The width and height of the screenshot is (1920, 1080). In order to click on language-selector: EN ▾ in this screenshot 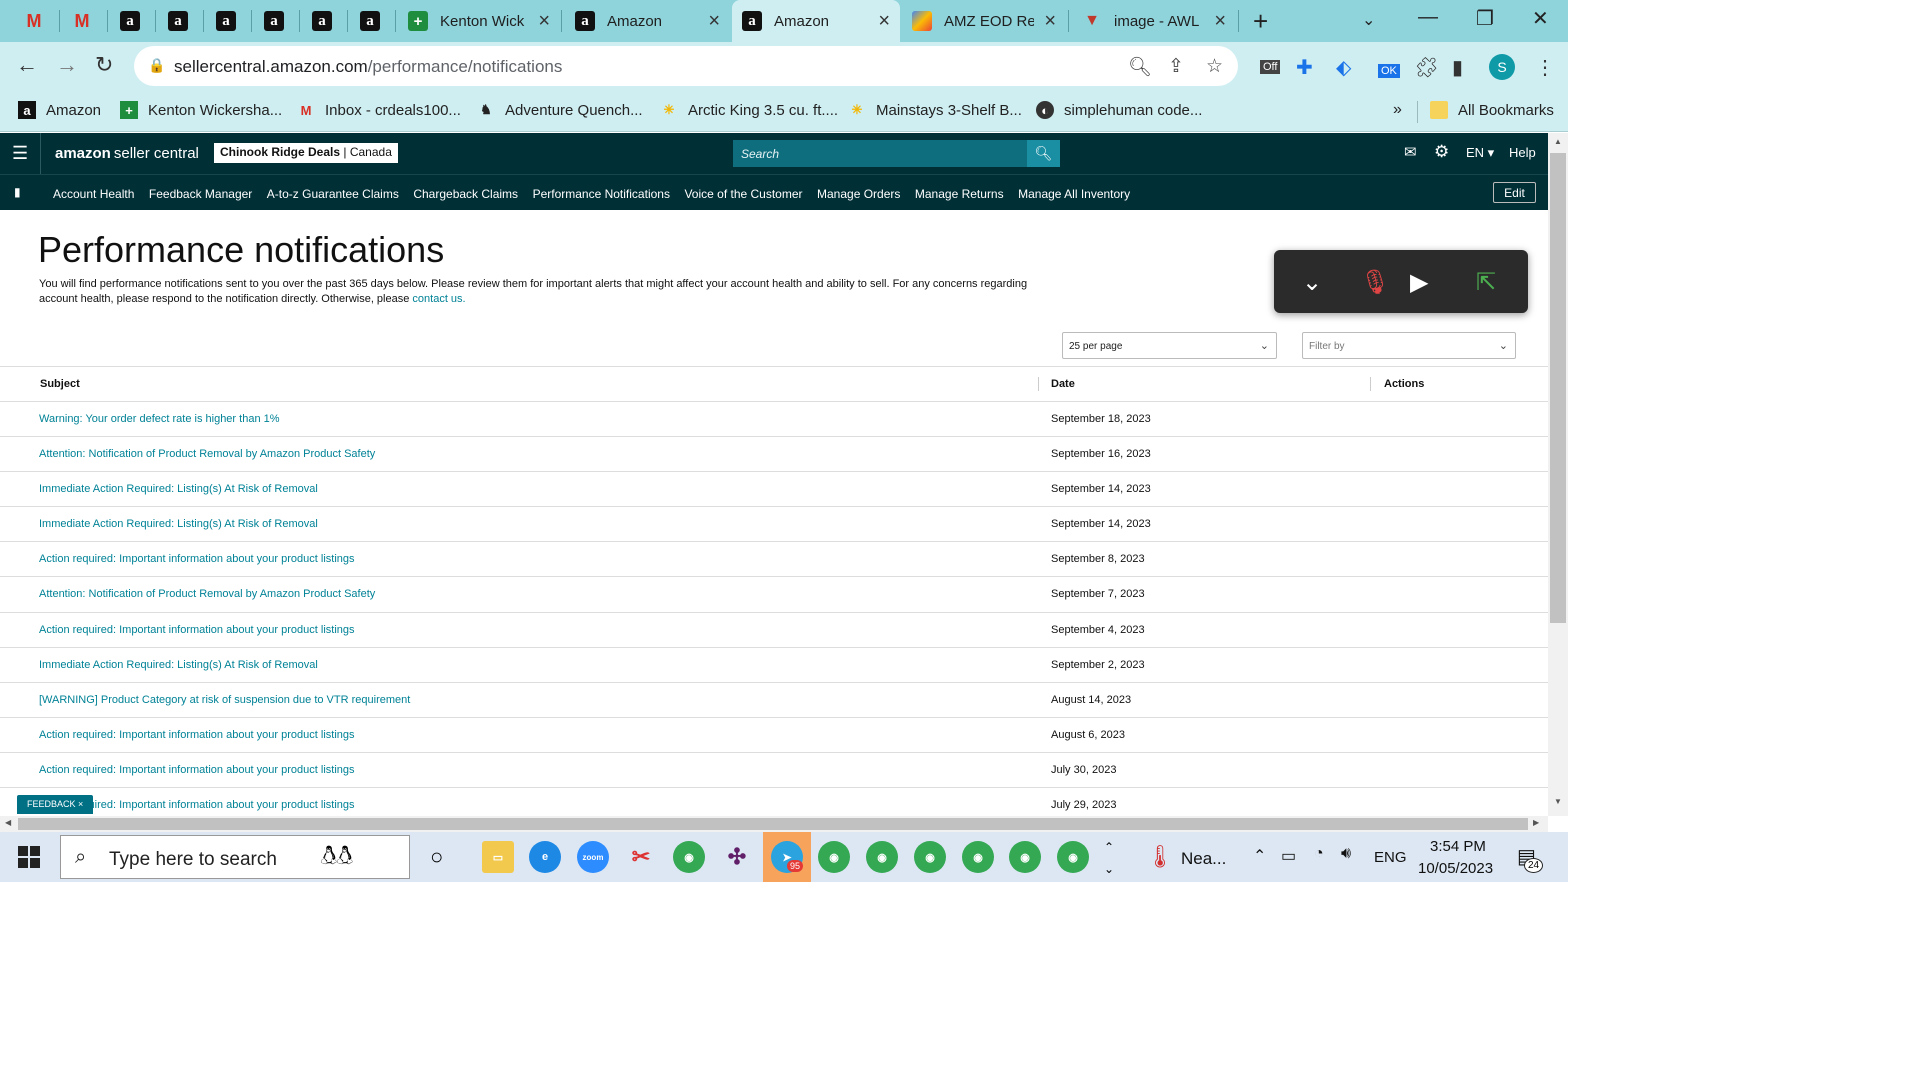, I will do `click(1480, 153)`.